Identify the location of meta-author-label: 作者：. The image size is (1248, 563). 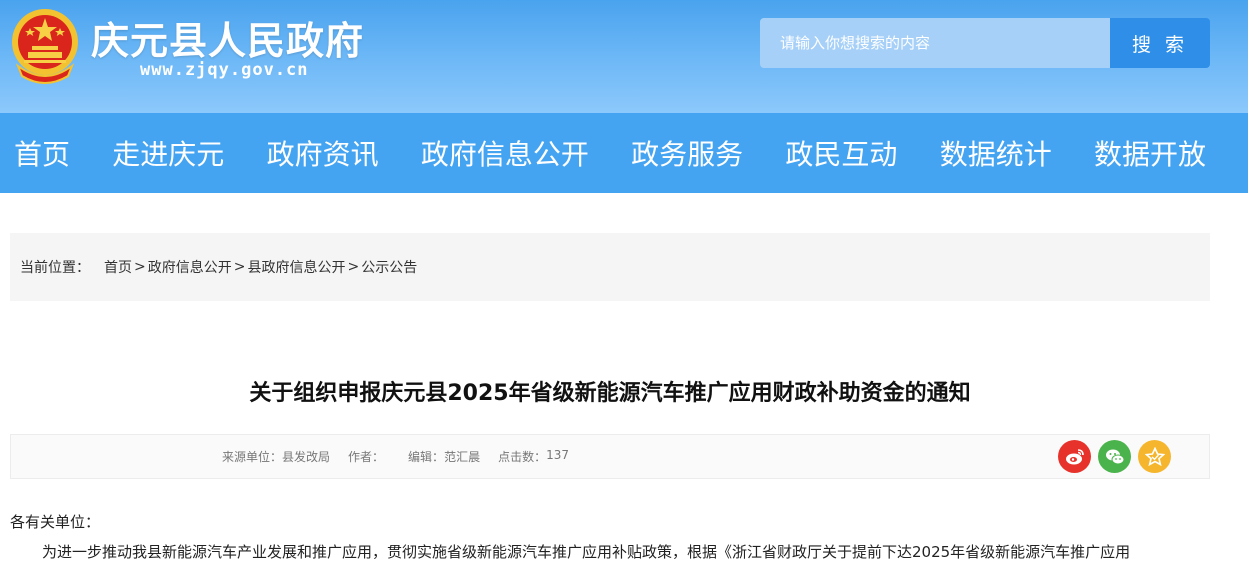
(366, 457).